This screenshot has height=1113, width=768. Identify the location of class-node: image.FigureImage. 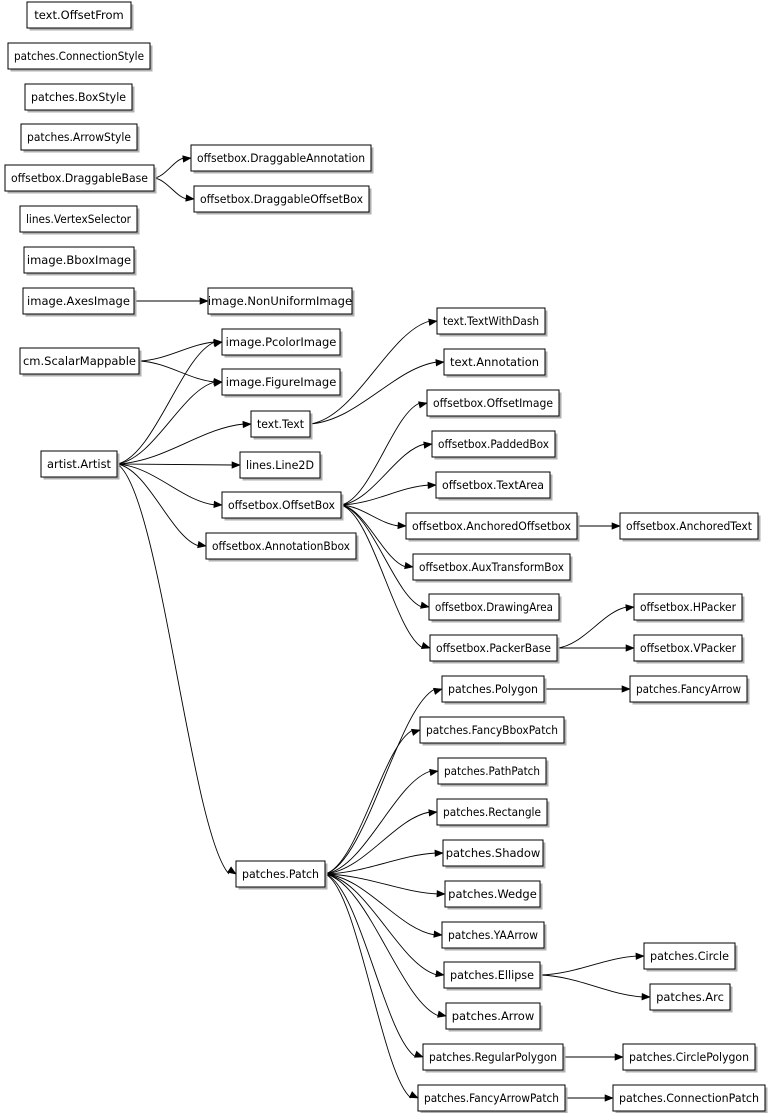
(282, 383).